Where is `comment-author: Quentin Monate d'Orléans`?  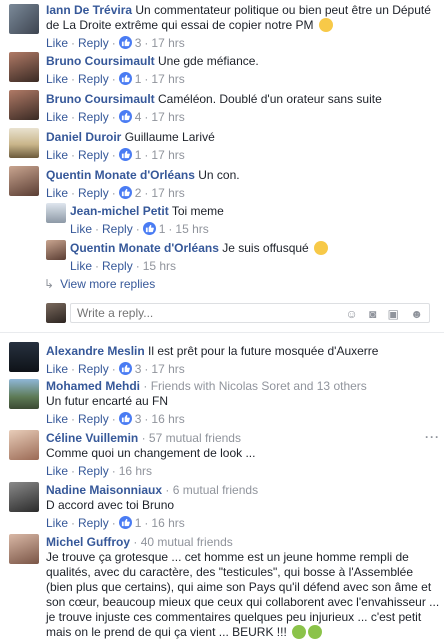 comment-author: Quentin Monate d'Orléans is located at coordinates (120, 175).